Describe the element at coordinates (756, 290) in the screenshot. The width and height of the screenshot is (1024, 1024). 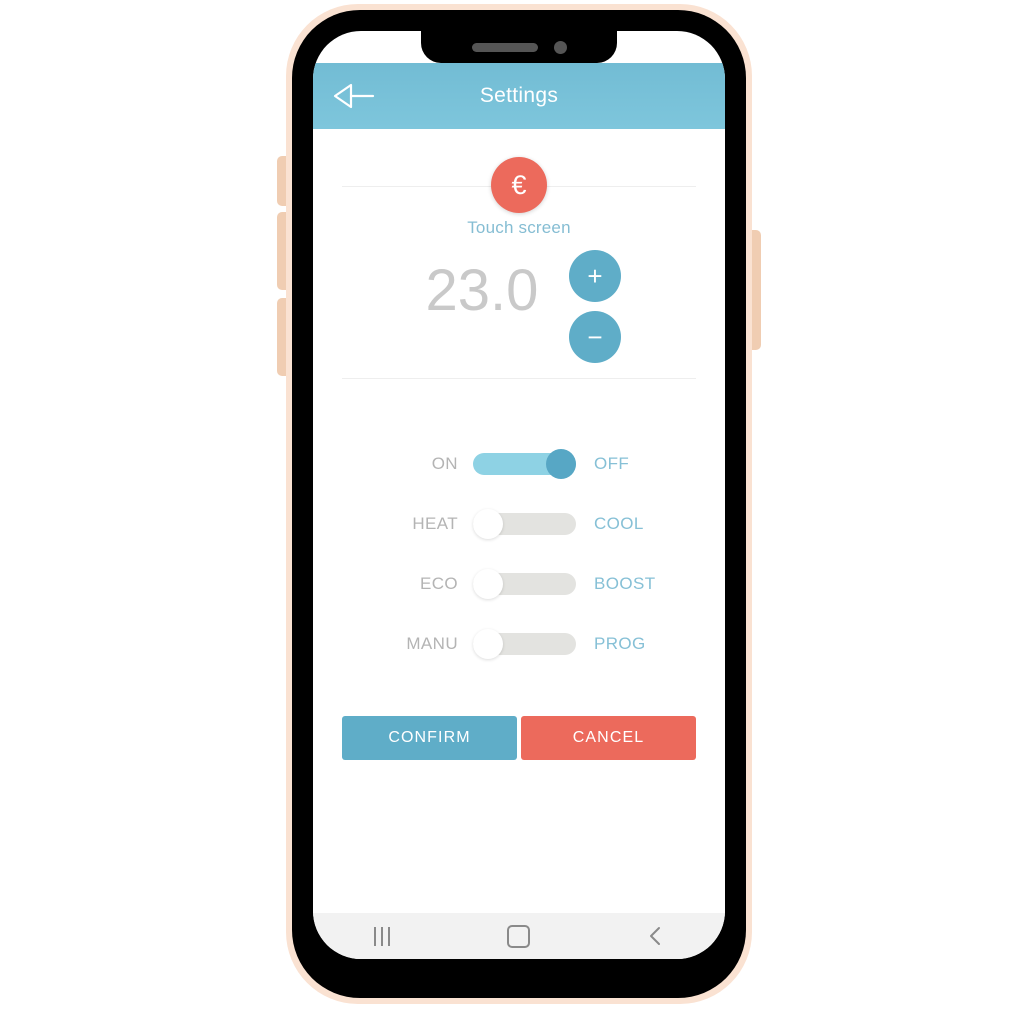
I see `power-button` at that location.